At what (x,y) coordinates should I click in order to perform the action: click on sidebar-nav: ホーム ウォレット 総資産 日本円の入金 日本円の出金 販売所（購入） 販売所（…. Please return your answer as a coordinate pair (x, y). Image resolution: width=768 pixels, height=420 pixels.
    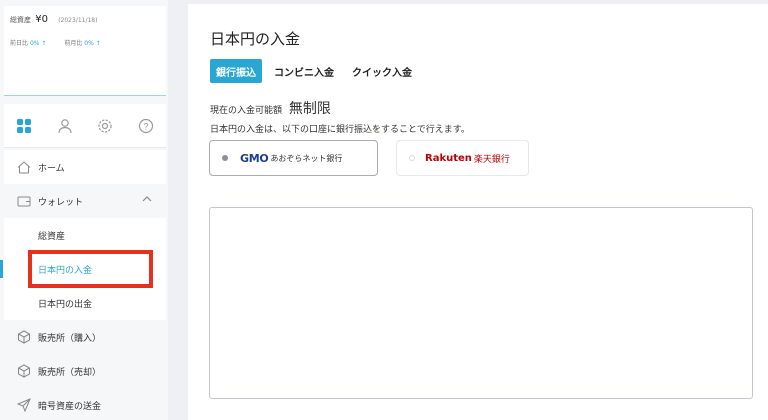
    Looking at the image, I should click on (83, 285).